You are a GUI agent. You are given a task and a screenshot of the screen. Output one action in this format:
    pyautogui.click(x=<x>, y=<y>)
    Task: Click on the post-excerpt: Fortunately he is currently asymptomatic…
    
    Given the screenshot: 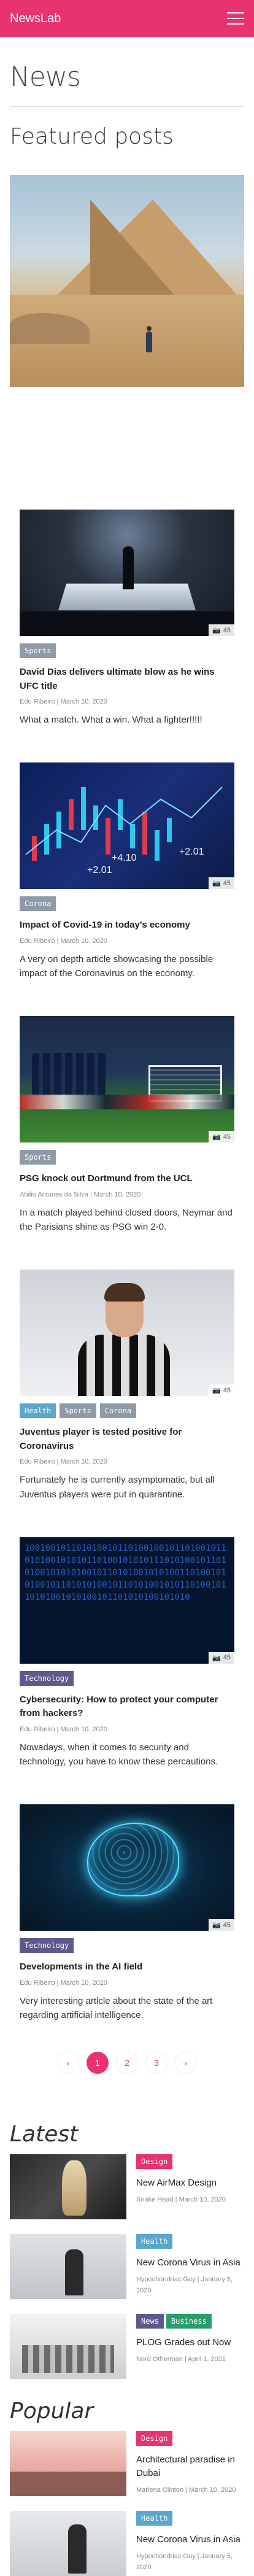 What is the action you would take?
    pyautogui.click(x=117, y=1487)
    